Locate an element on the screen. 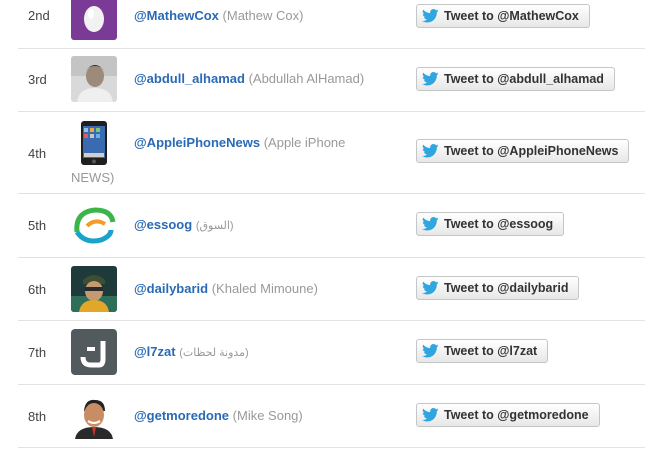  user-info: @MathewCox (Mathew Cox) is located at coordinates (265, 15).